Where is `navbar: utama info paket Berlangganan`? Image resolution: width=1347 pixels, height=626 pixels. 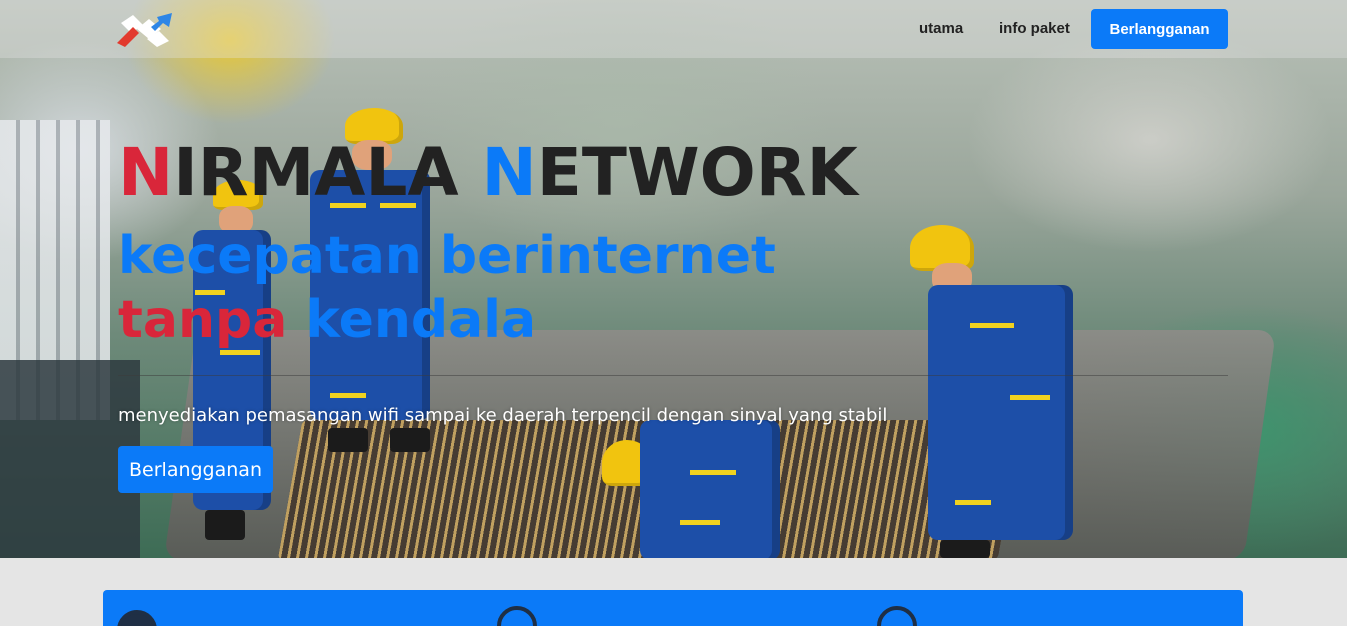
navbar: utama info paket Berlangganan is located at coordinates (673, 29).